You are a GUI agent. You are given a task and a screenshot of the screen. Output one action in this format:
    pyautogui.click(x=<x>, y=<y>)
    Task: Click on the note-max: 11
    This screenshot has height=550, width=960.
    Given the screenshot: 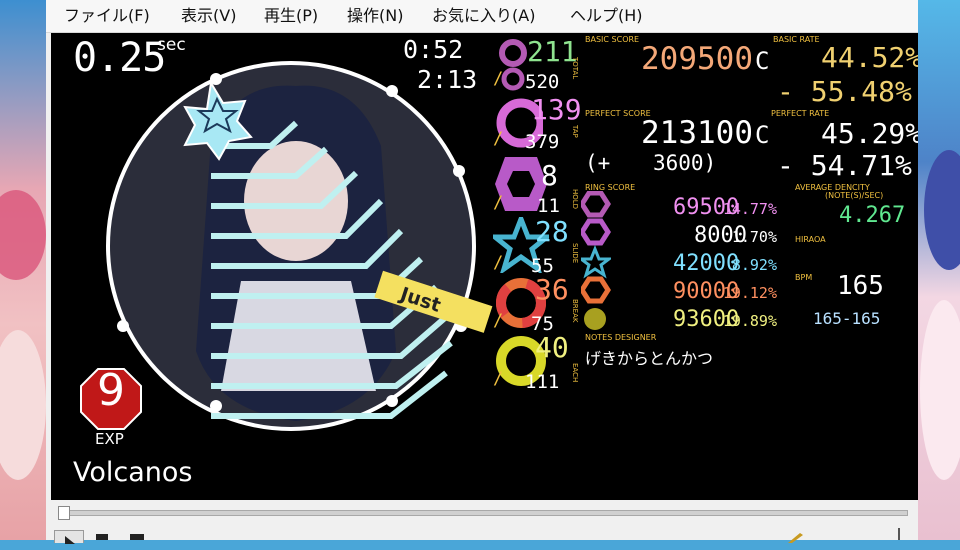 What is the action you would take?
    pyautogui.click(x=548, y=206)
    